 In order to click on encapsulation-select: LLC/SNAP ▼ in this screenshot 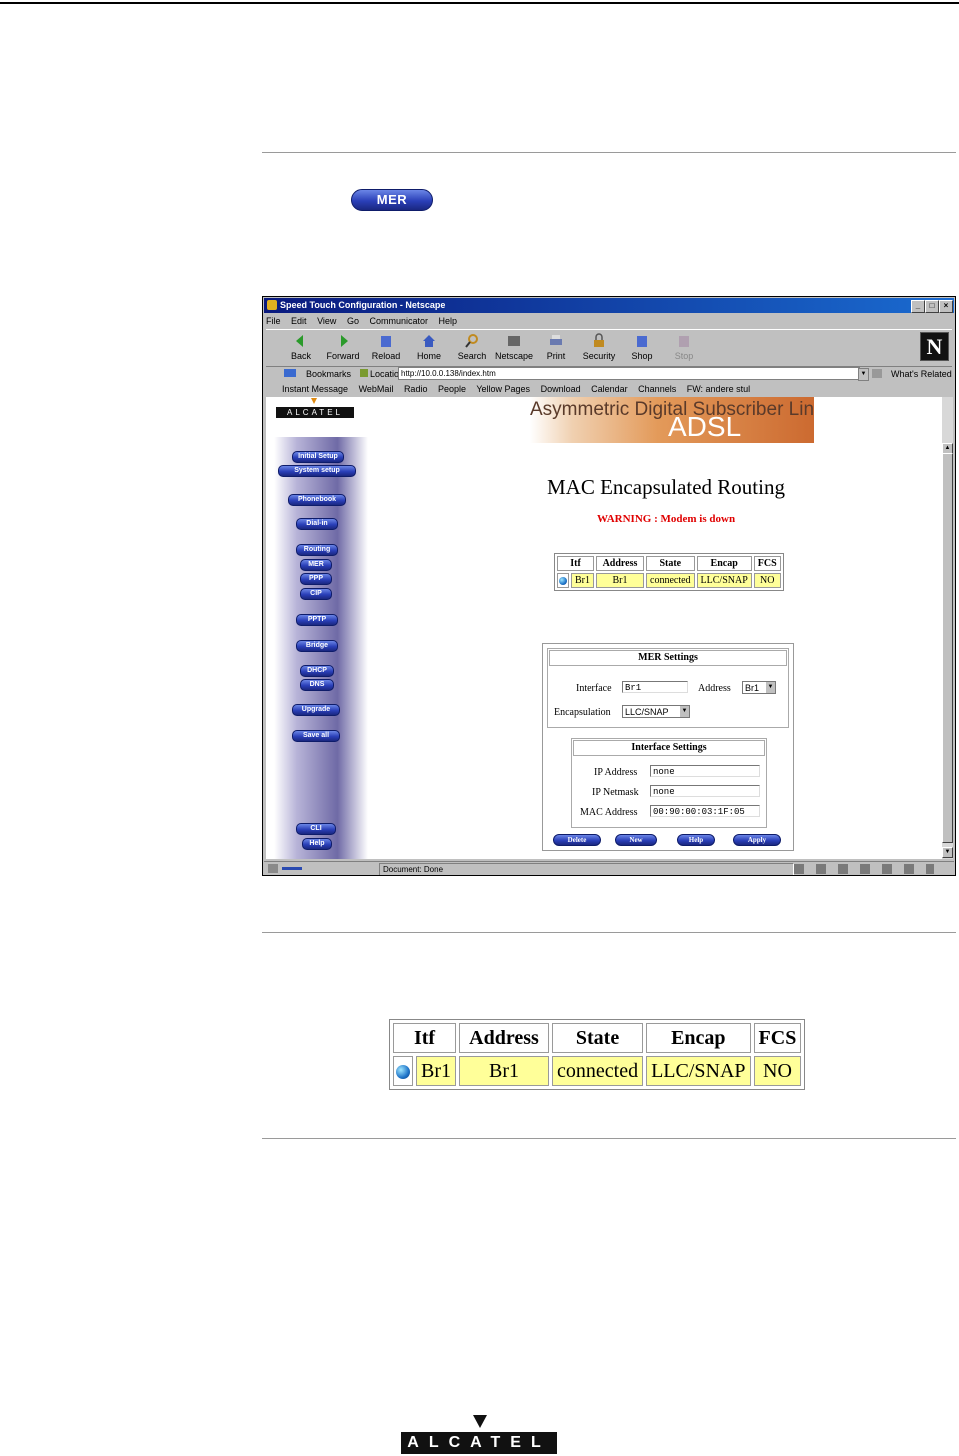, I will do `click(656, 711)`.